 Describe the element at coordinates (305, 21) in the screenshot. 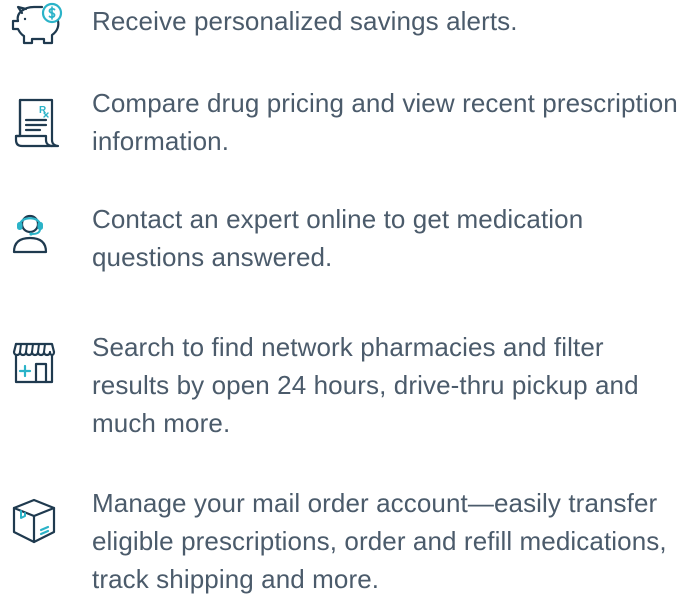

I see `feature-text: Receive personalized savings alerts.` at that location.